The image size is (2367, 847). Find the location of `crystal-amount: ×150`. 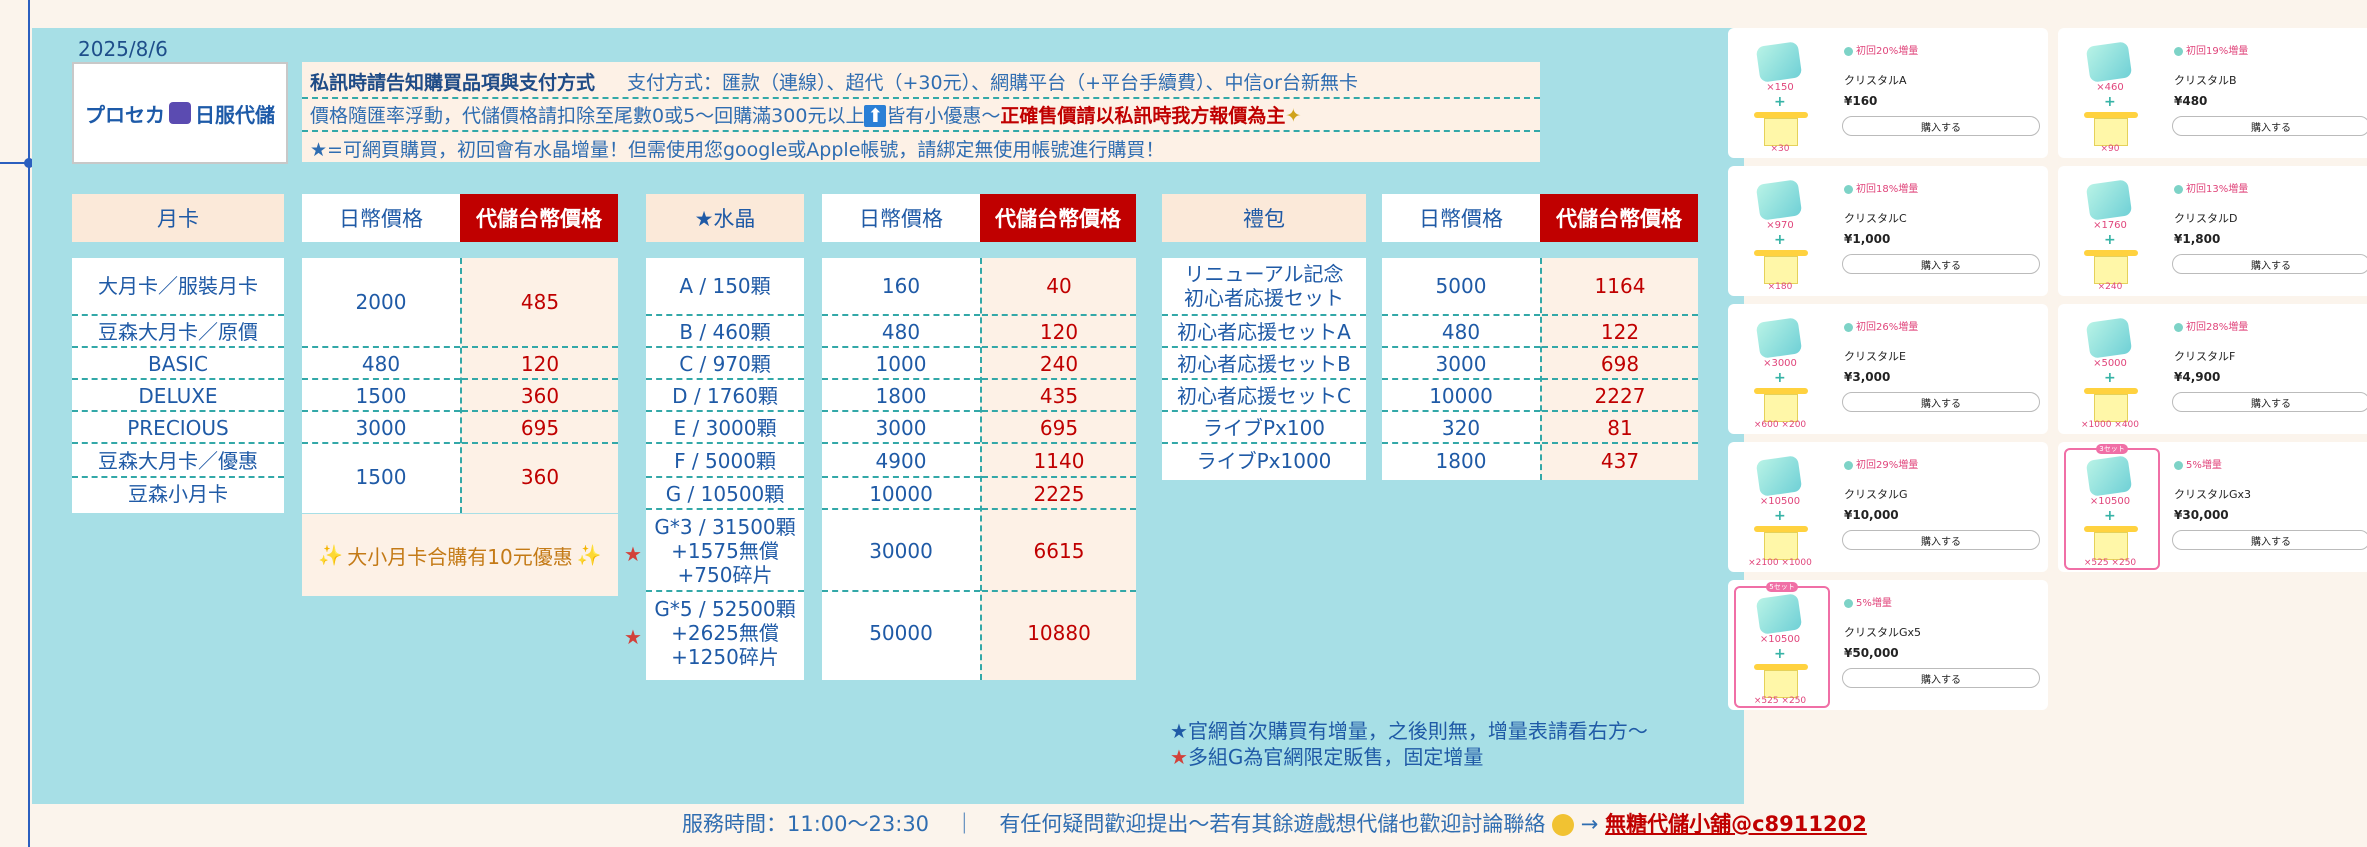

crystal-amount: ×150 is located at coordinates (1780, 87).